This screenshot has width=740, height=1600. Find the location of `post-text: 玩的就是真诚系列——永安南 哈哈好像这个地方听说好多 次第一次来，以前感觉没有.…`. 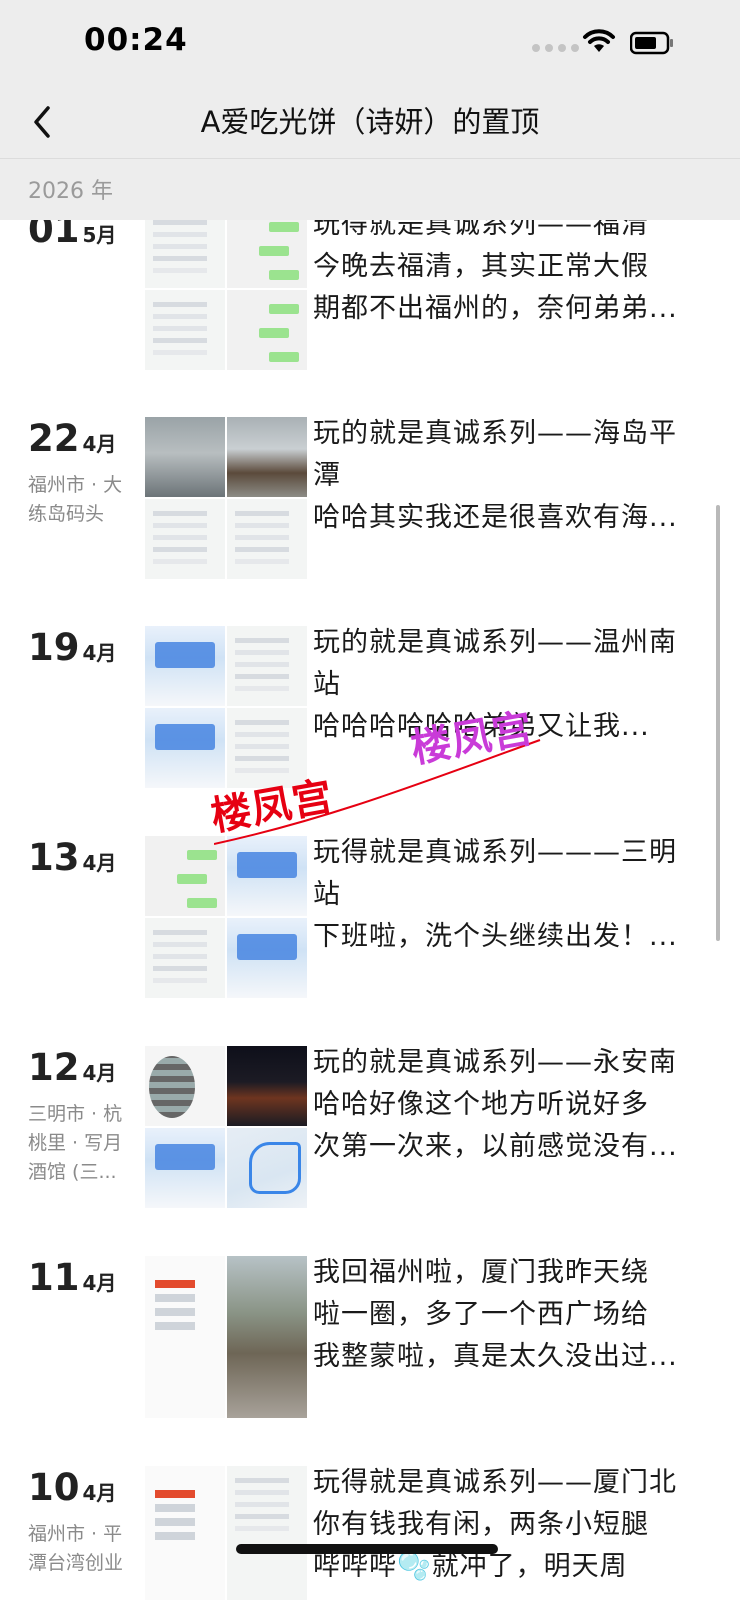

post-text: 玩的就是真诚系列——永安南 哈哈好像这个地方听说好多 次第一次来，以前感觉没有.… is located at coordinates (503, 1105).